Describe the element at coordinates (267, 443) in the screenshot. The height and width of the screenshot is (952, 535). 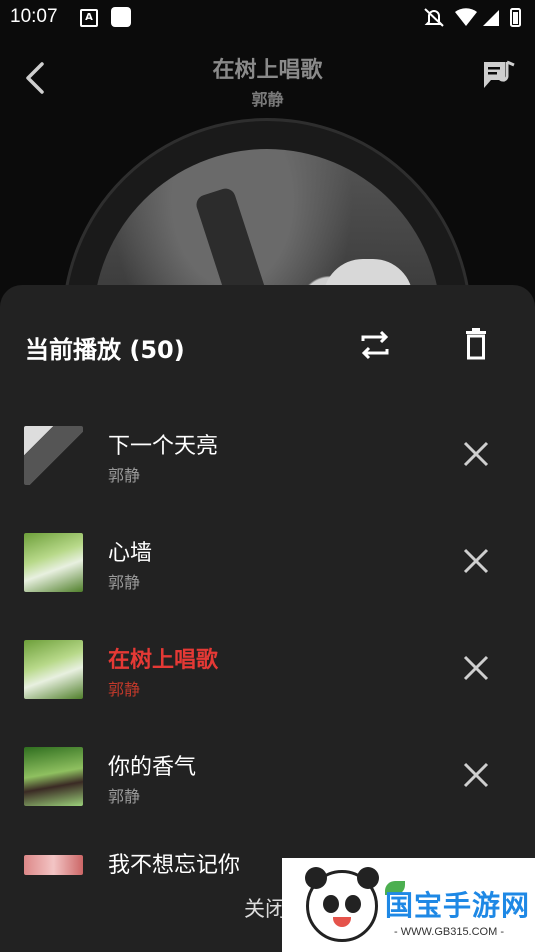
I see `playlist-item: 下一个天亮 郭静` at that location.